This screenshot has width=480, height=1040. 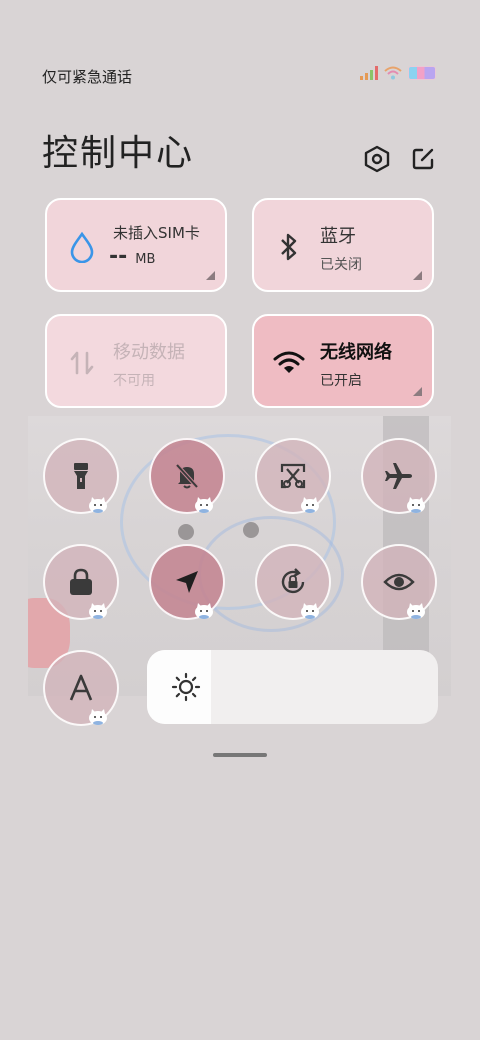 What do you see at coordinates (251, 530) in the screenshot?
I see `wallpaper-eye-right` at bounding box center [251, 530].